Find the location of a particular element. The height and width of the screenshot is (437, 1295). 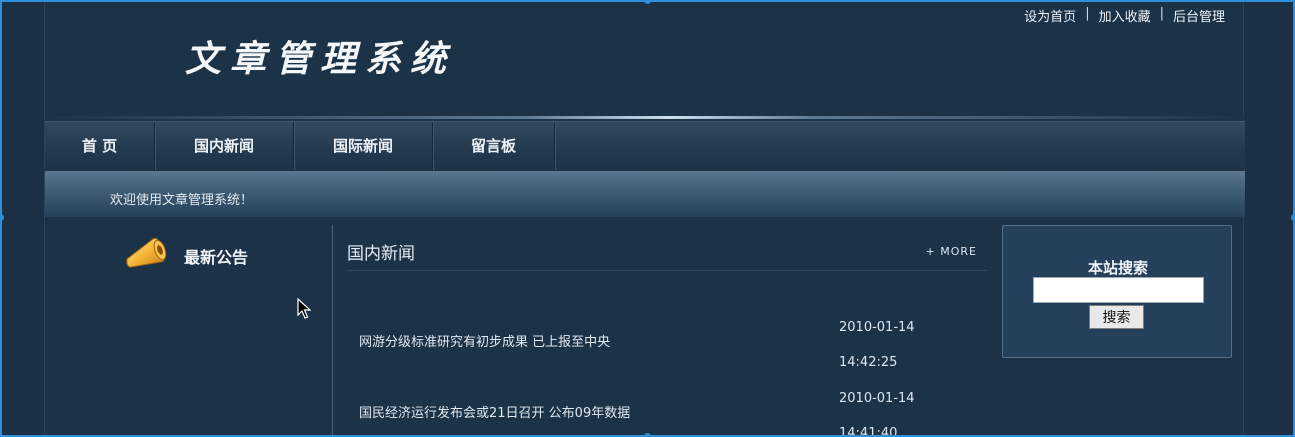

header-divider is located at coordinates (645, 117).